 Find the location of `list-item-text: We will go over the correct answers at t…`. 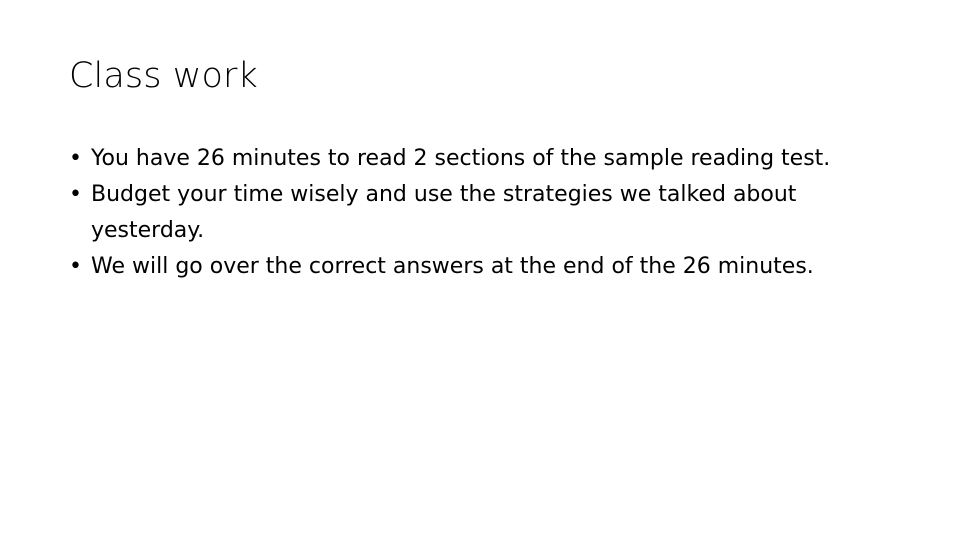

list-item-text: We will go over the correct answers at t… is located at coordinates (452, 266).